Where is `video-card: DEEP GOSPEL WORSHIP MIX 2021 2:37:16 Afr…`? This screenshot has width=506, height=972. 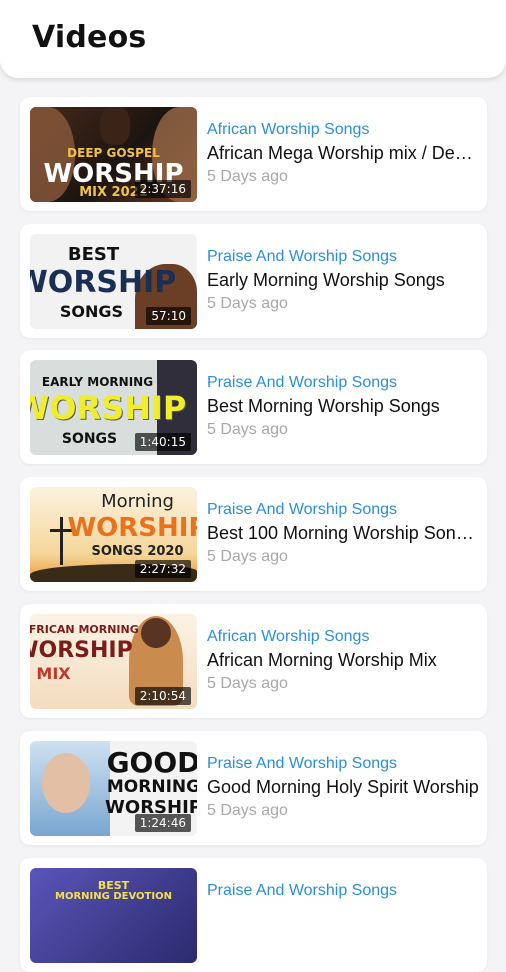
video-card: DEEP GOSPEL WORSHIP MIX 2021 2:37:16 Afr… is located at coordinates (253, 154).